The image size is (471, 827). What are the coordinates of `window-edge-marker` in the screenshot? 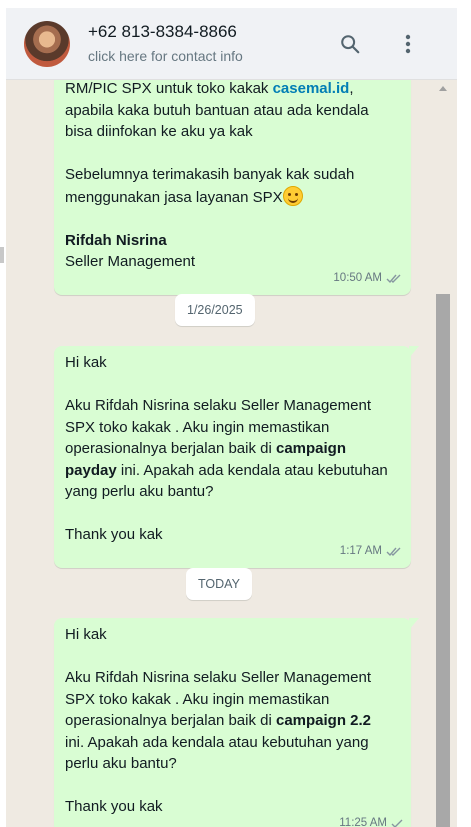 It's located at (2, 255).